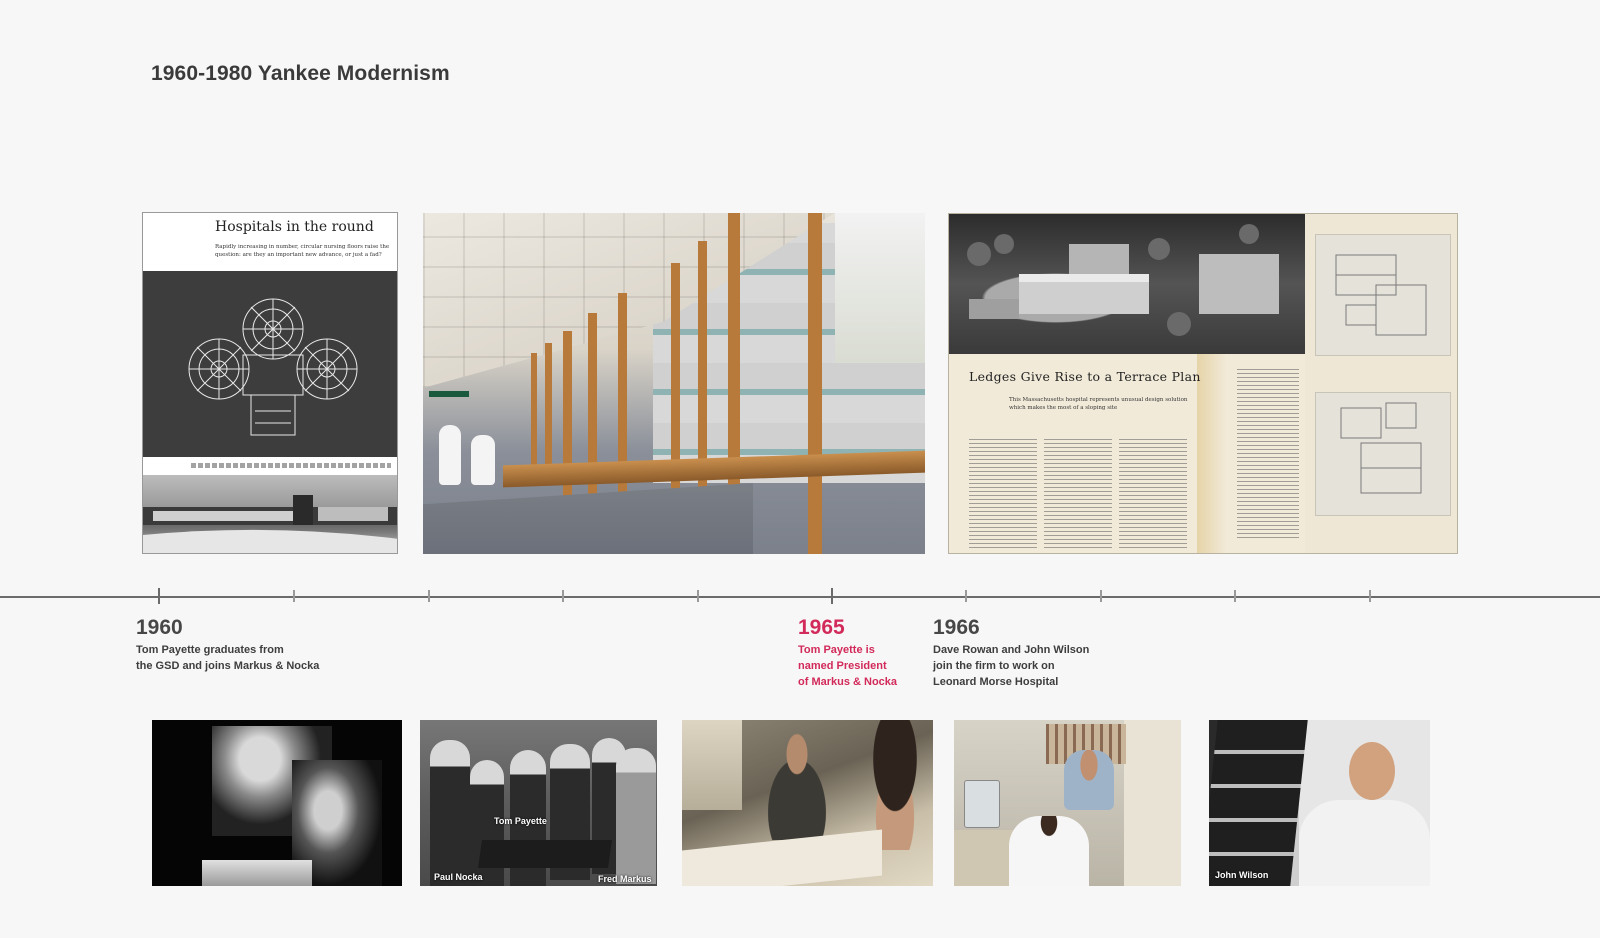 This screenshot has width=1600, height=938. What do you see at coordinates (294, 227) in the screenshot?
I see `magazine-headline: Hospitals in the round` at bounding box center [294, 227].